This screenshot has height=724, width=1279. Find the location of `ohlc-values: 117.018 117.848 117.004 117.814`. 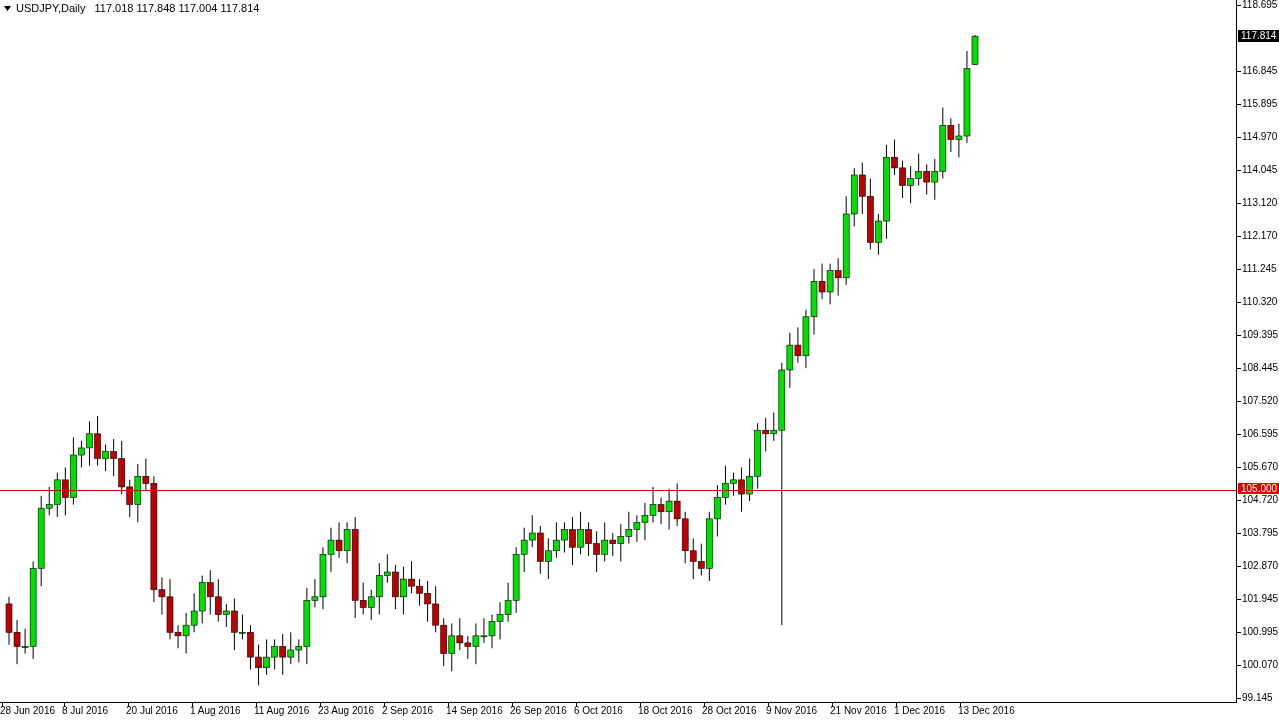

ohlc-values: 117.018 117.848 117.004 117.814 is located at coordinates (177, 8).